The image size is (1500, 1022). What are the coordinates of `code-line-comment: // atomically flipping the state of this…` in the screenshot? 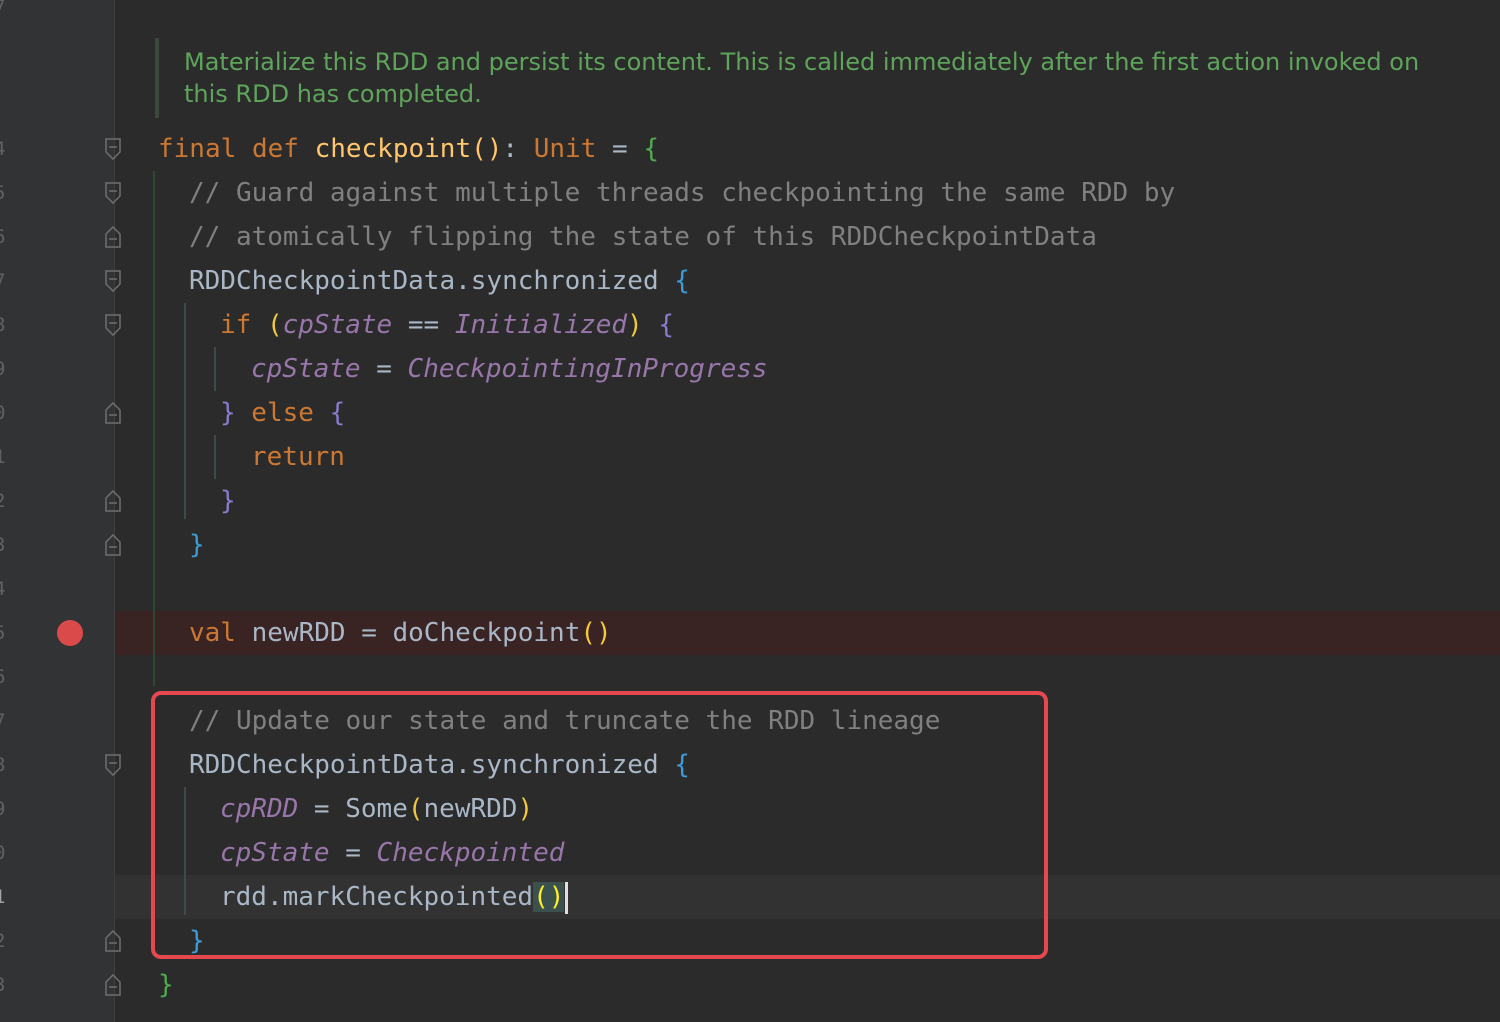 It's located at (750, 237).